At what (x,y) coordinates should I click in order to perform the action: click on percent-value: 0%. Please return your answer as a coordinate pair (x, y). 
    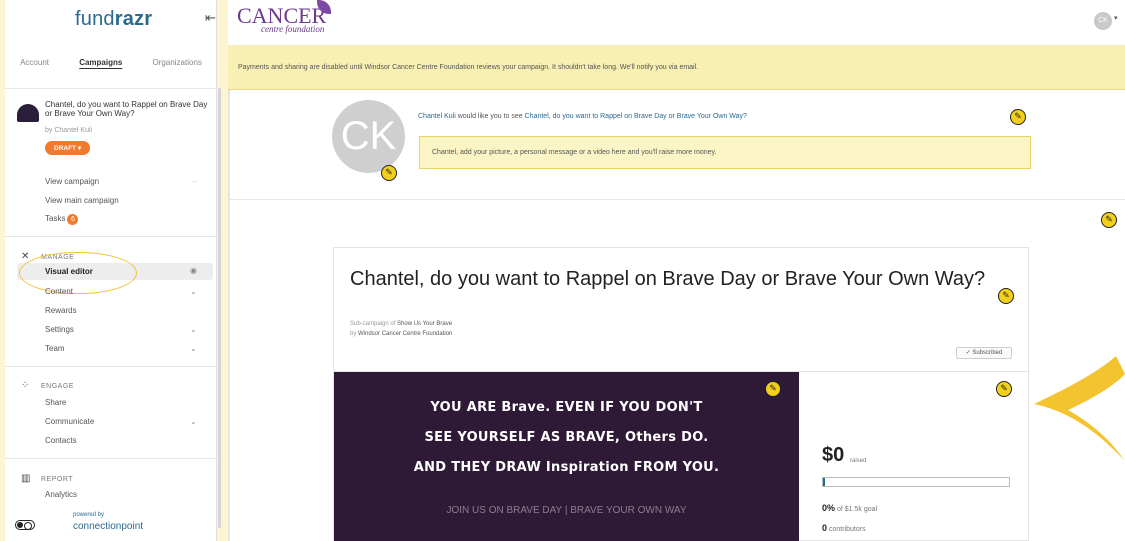
    Looking at the image, I should click on (829, 508).